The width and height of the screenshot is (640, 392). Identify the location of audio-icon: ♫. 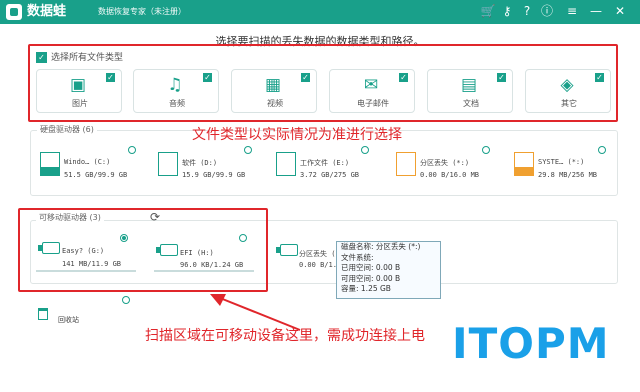
(175, 85).